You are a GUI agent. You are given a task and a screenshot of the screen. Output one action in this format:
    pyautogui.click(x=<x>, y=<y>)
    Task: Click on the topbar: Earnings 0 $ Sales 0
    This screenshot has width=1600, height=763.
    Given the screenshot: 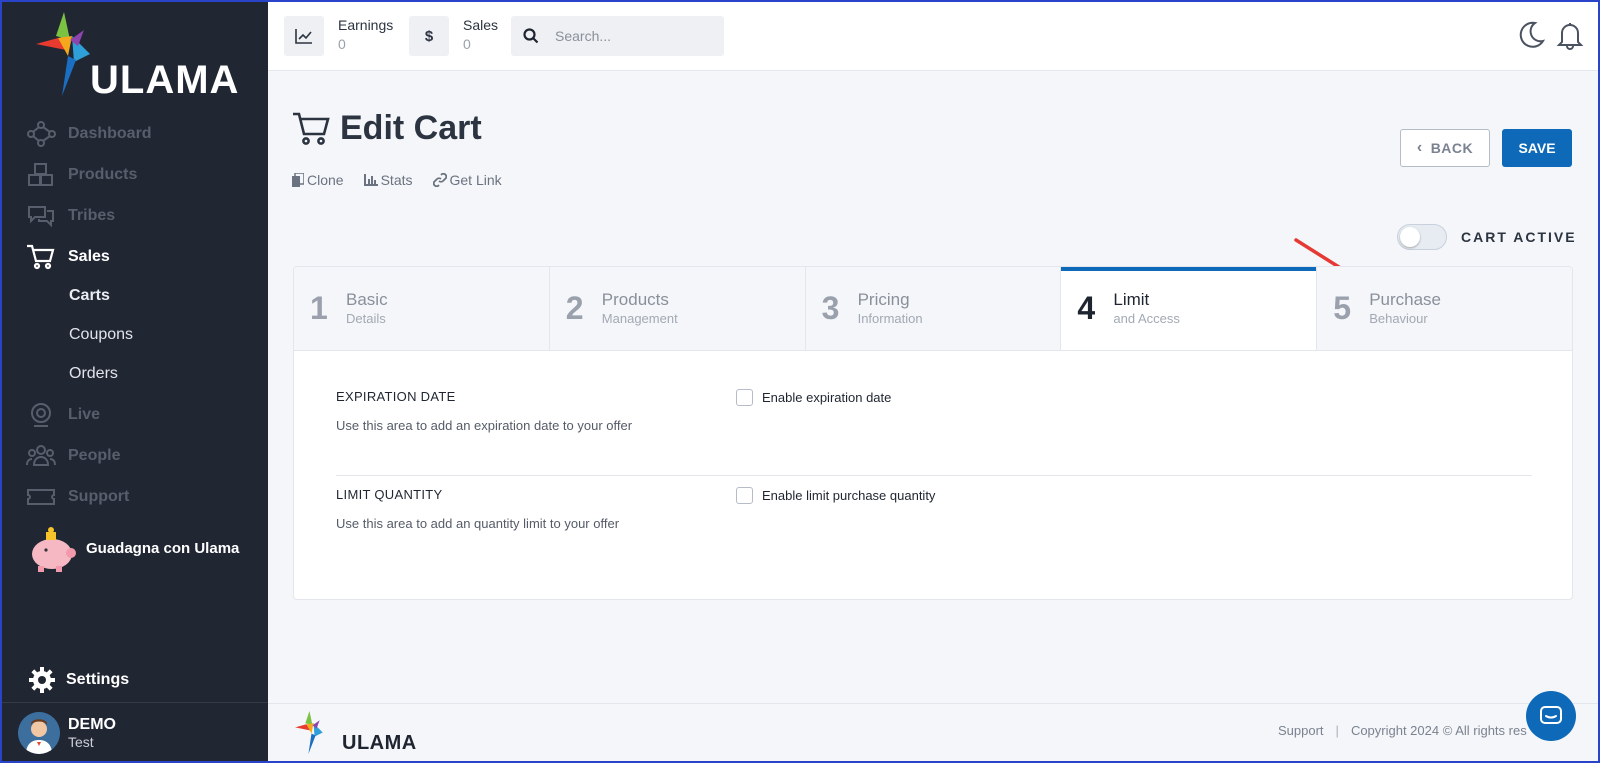 What is the action you would take?
    pyautogui.click(x=934, y=35)
    